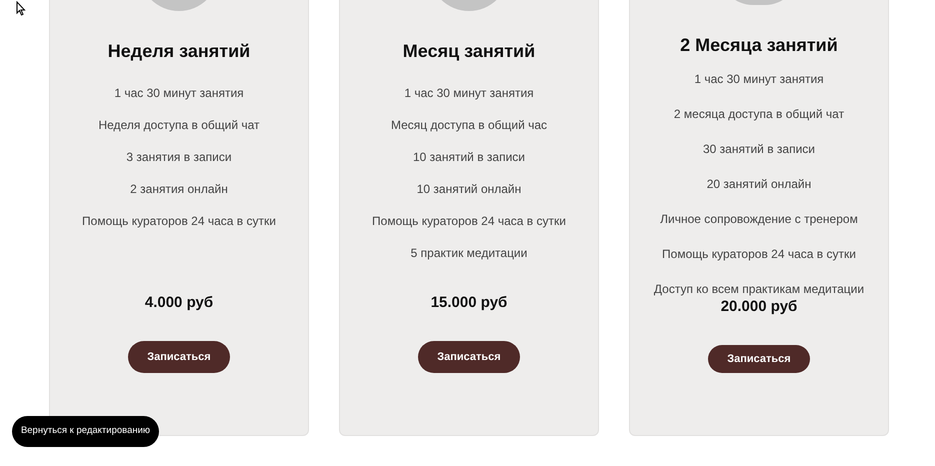 This screenshot has width=935, height=466. Describe the element at coordinates (179, 303) in the screenshot. I see `price-text: 4.000 руб` at that location.